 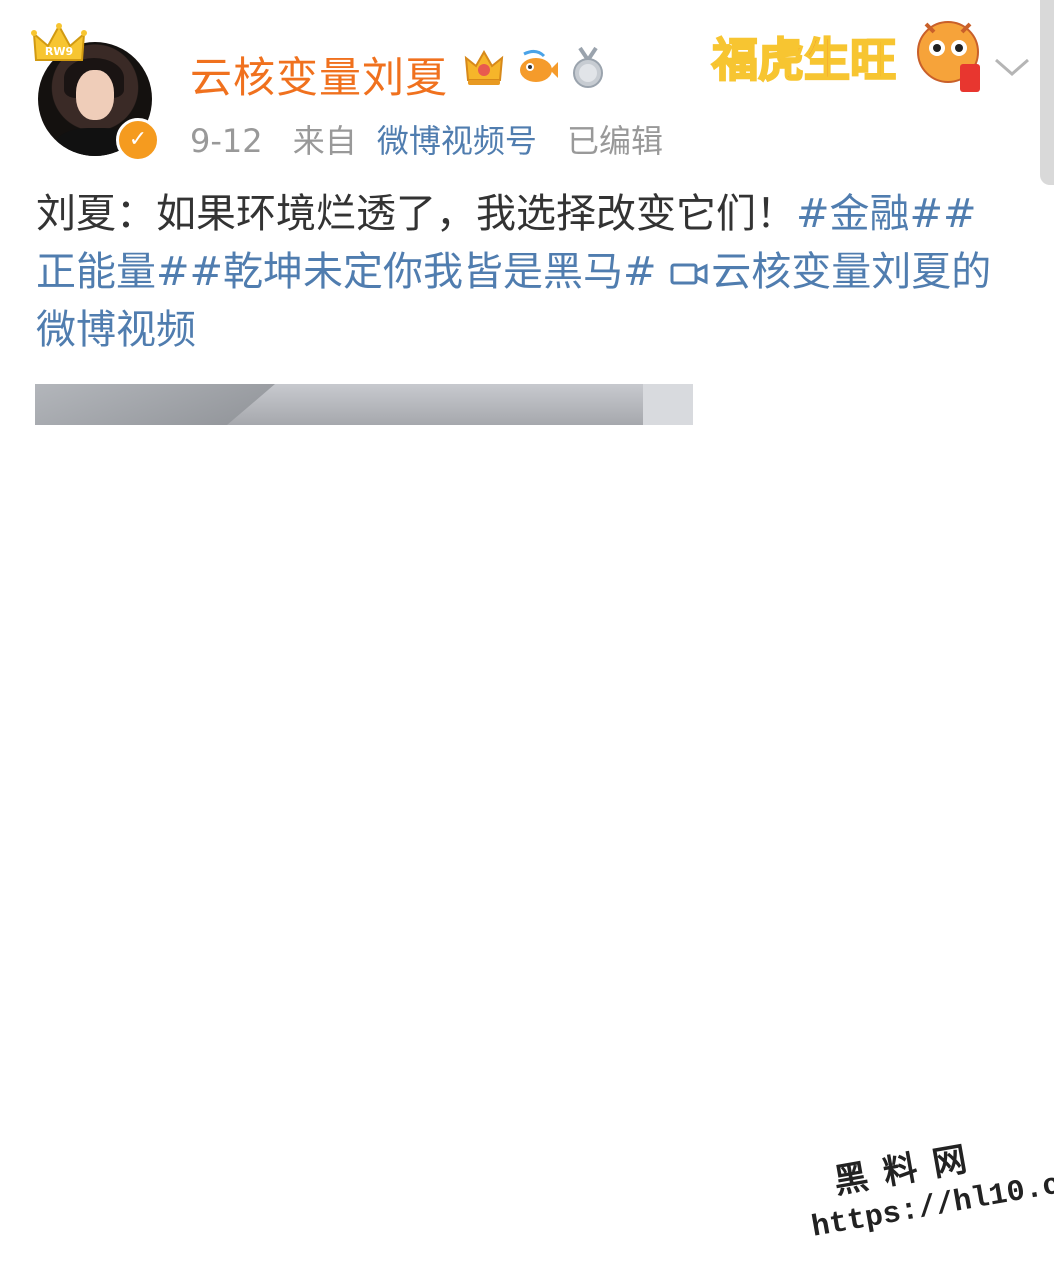 What do you see at coordinates (319, 74) in the screenshot?
I see `author-name: 云核变量刘夏` at bounding box center [319, 74].